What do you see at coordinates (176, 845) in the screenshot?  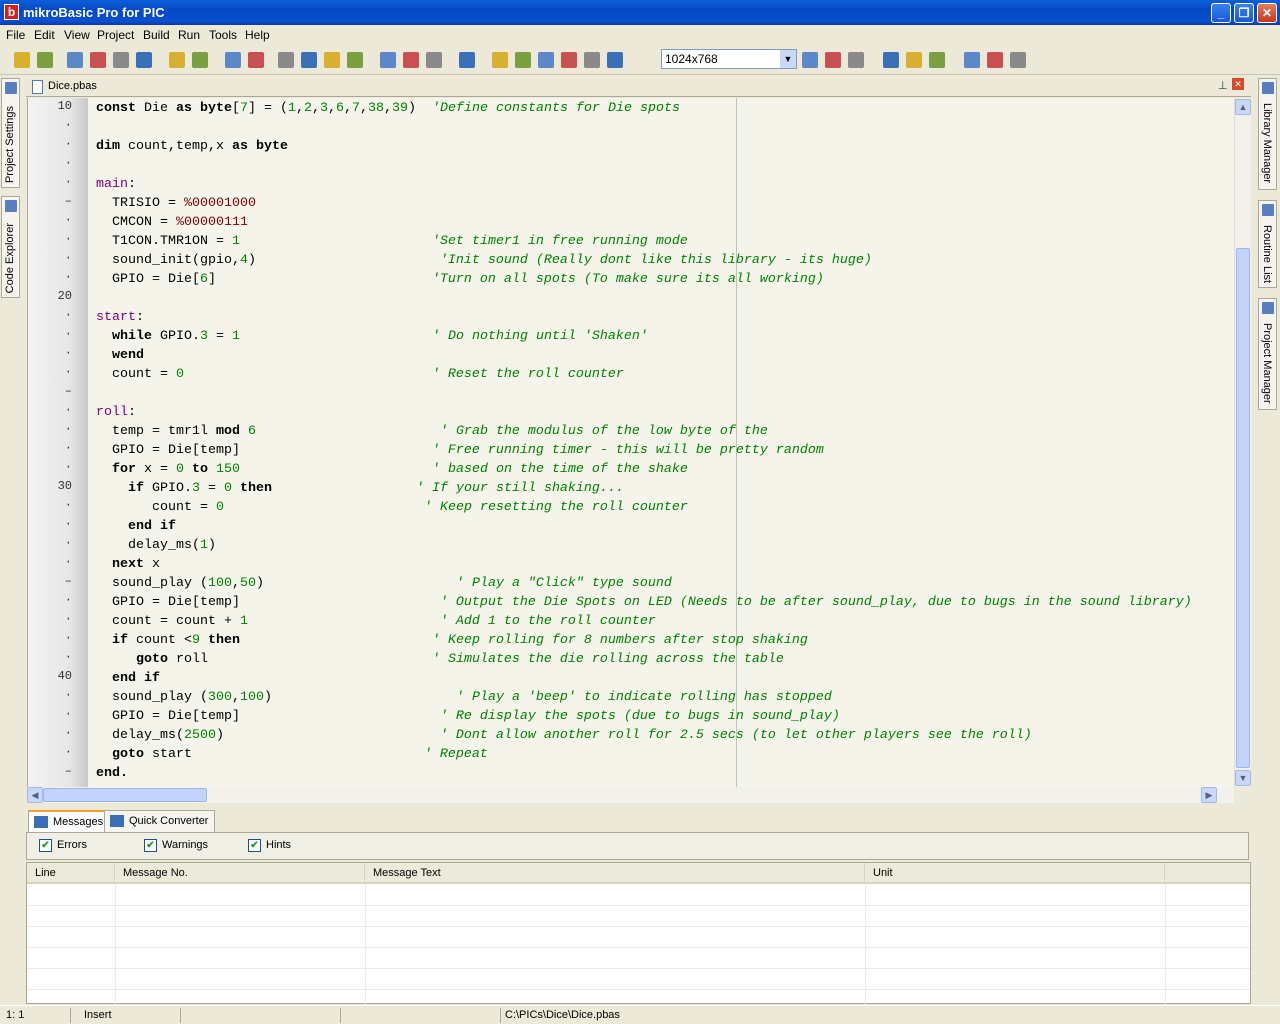 I see `warnings-checkbox: ✔ Warnings` at bounding box center [176, 845].